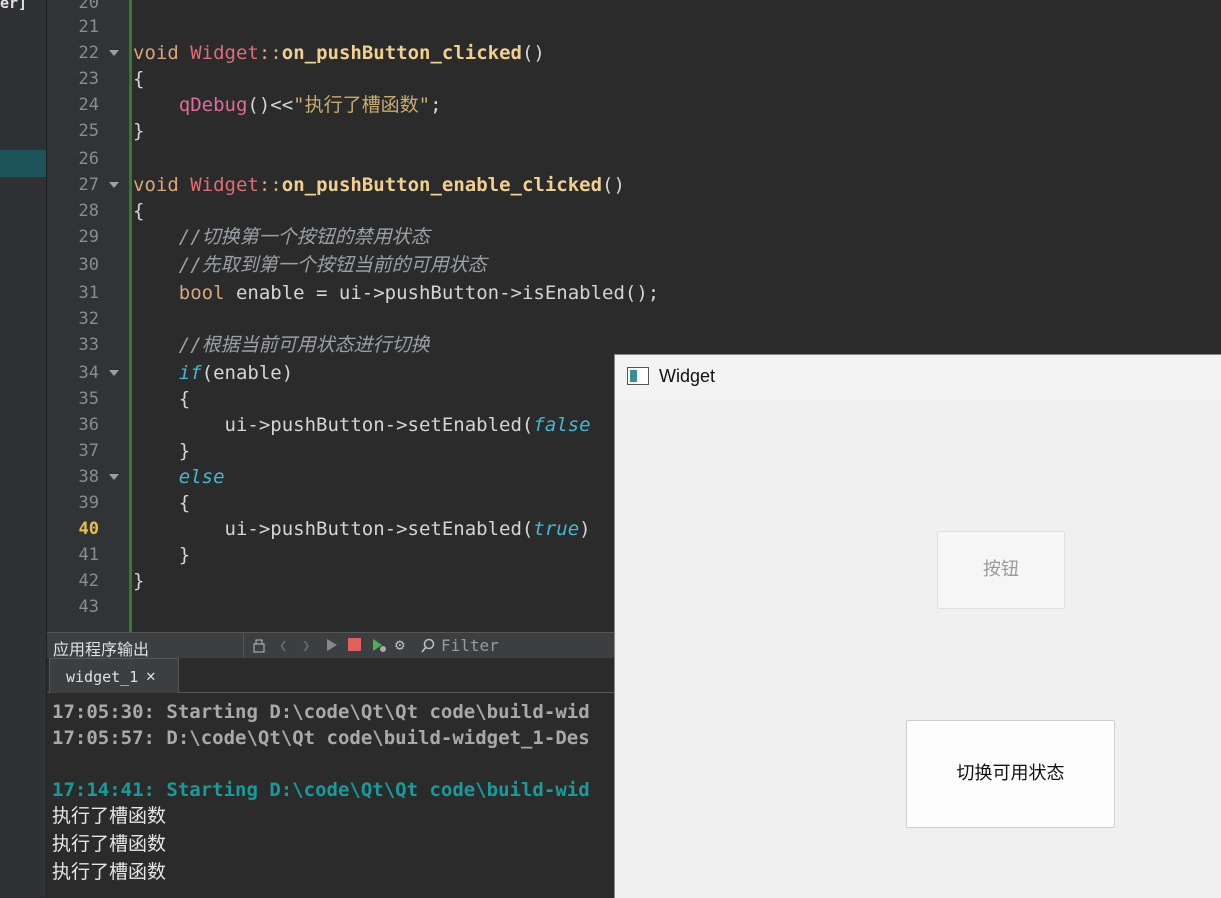 The width and height of the screenshot is (1221, 898). What do you see at coordinates (306, 646) in the screenshot?
I see `next-icon: ❯` at bounding box center [306, 646].